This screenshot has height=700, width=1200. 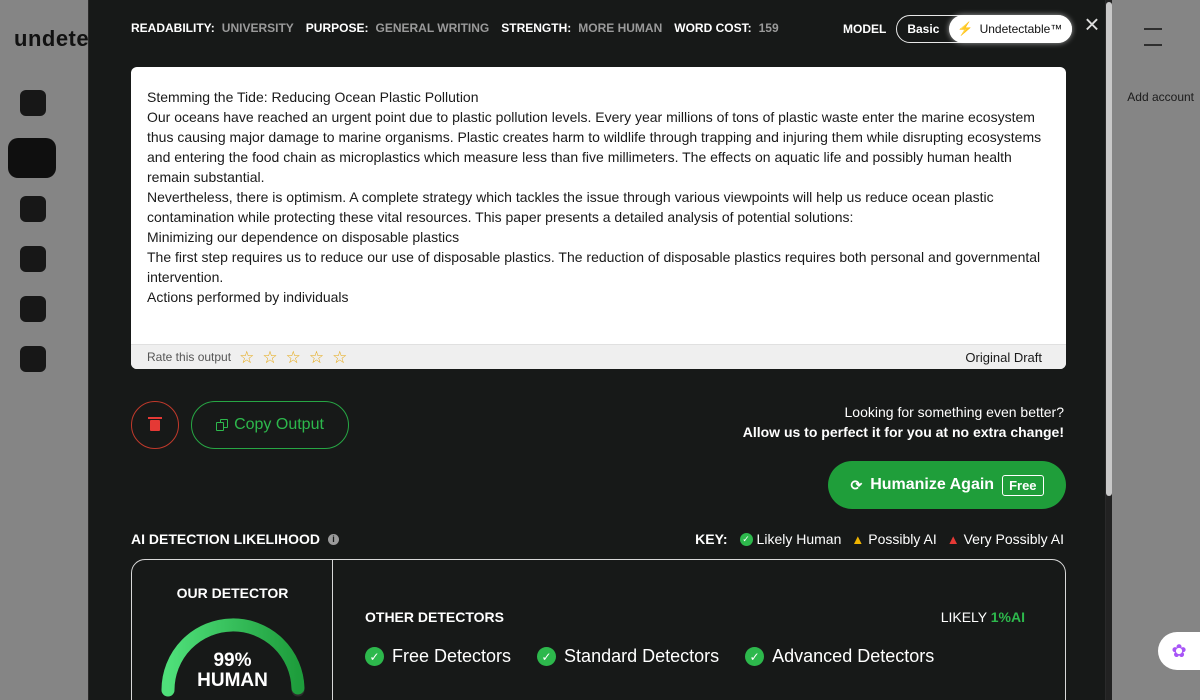 I want to click on setting-label: PURPOSE:, so click(x=337, y=28).